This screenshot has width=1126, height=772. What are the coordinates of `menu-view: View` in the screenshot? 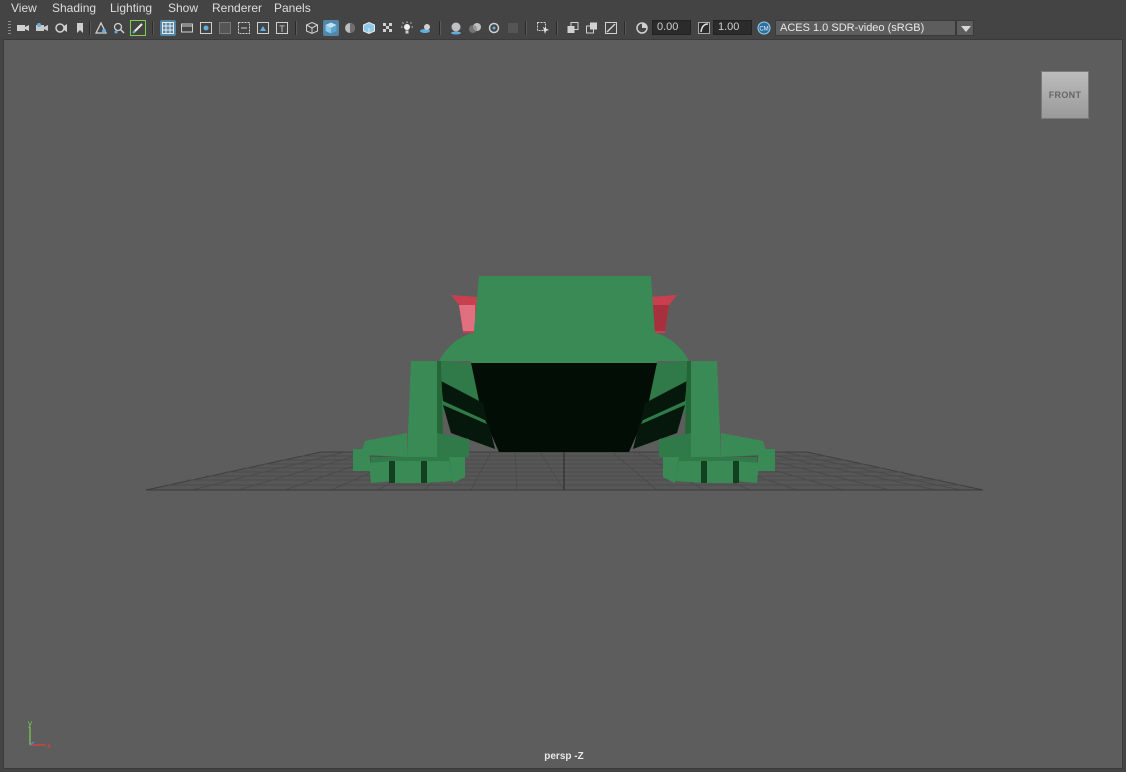 It's located at (24, 8).